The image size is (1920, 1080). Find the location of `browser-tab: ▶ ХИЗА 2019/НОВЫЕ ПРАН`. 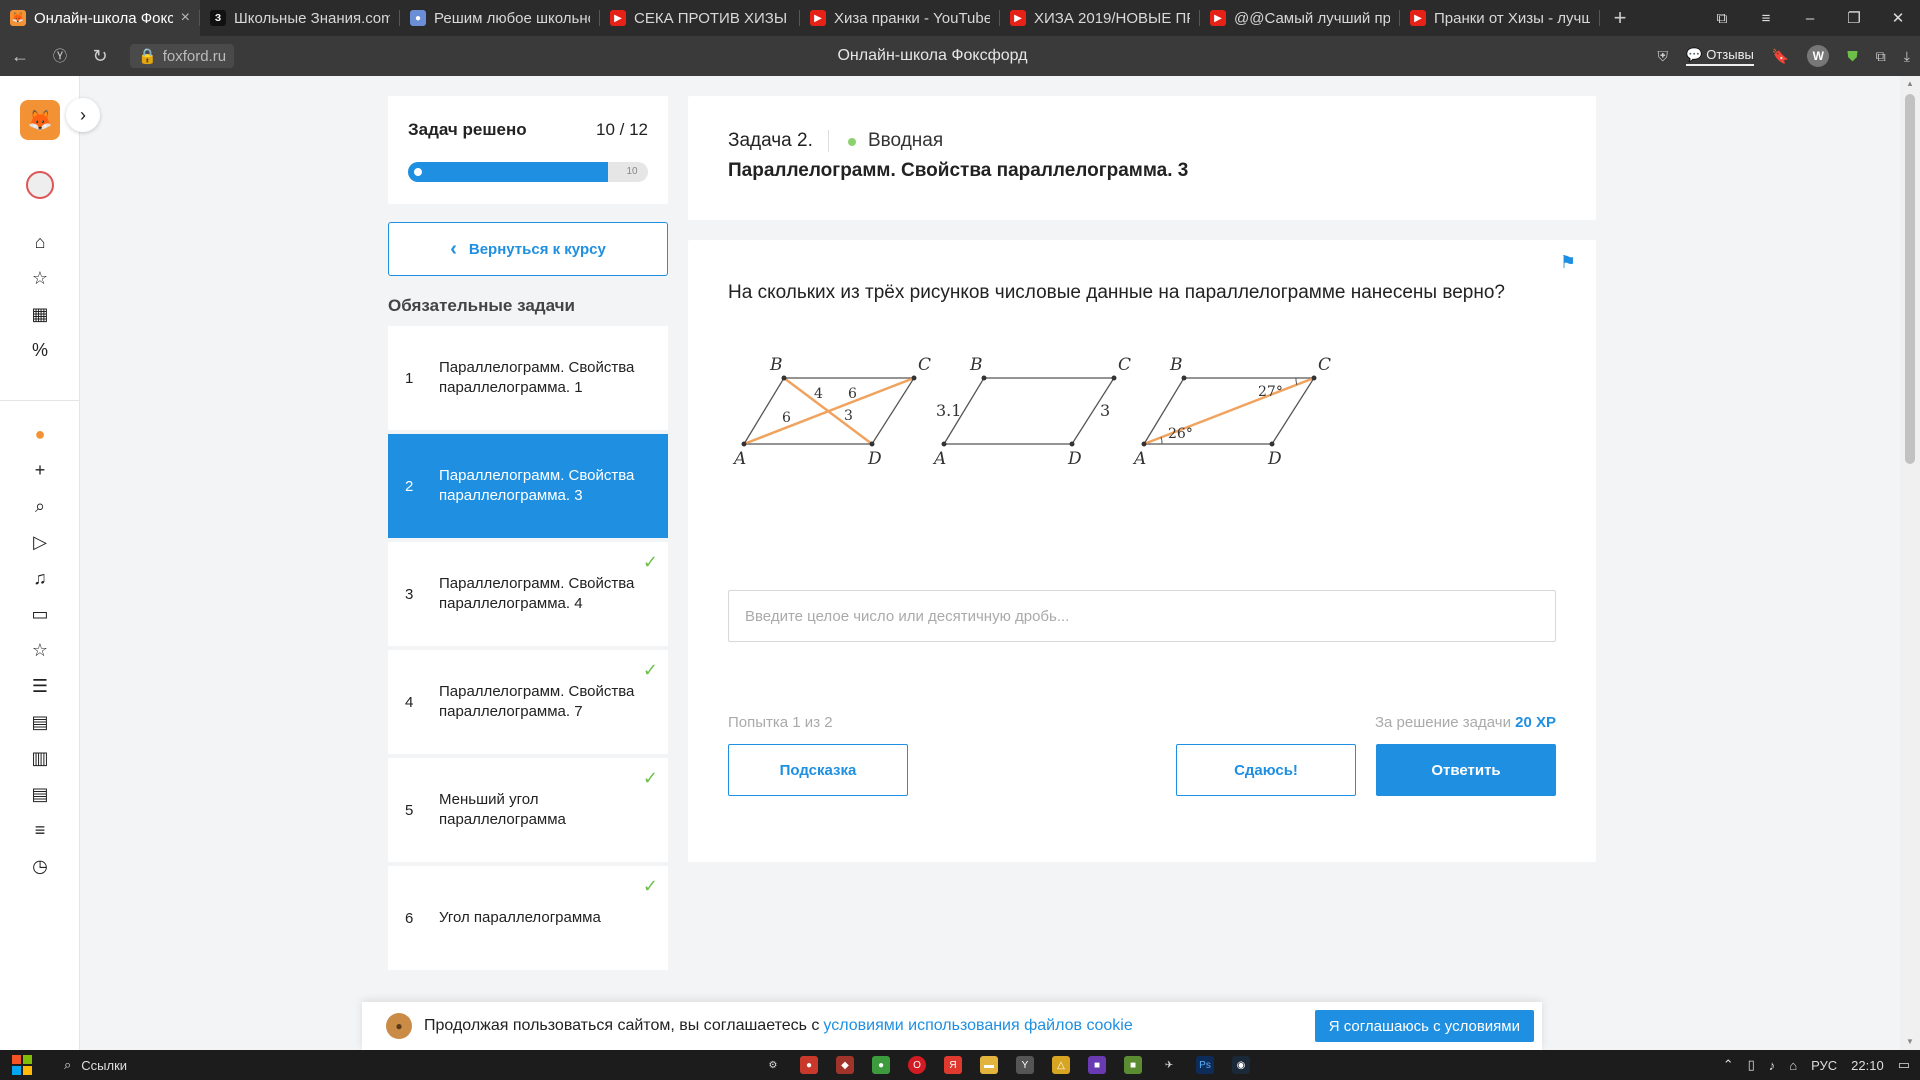

browser-tab: ▶ ХИЗА 2019/НОВЫЕ ПРАН is located at coordinates (1100, 18).